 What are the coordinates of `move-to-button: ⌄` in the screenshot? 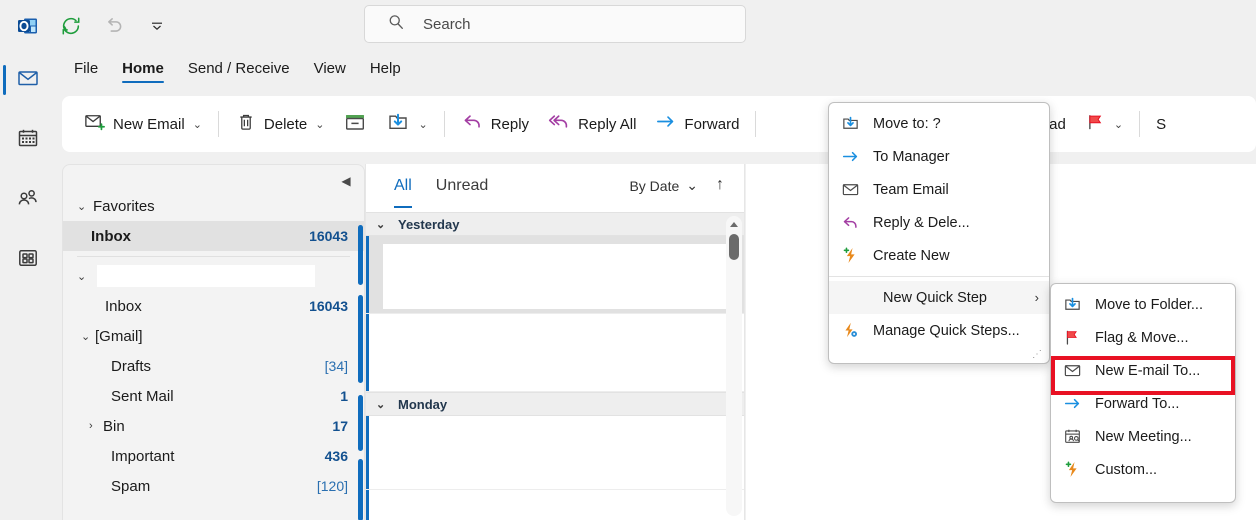 It's located at (406, 124).